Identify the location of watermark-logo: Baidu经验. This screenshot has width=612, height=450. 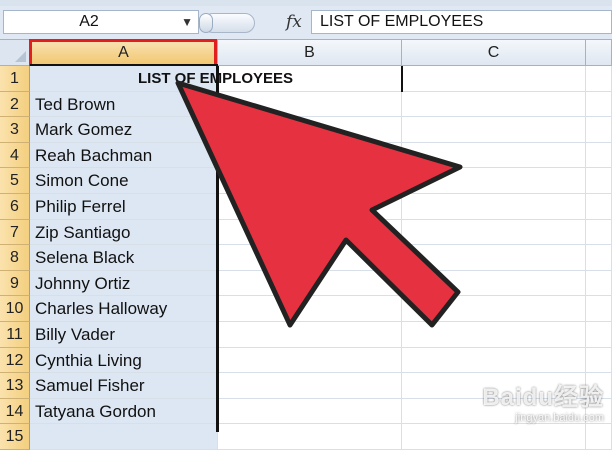
(543, 397).